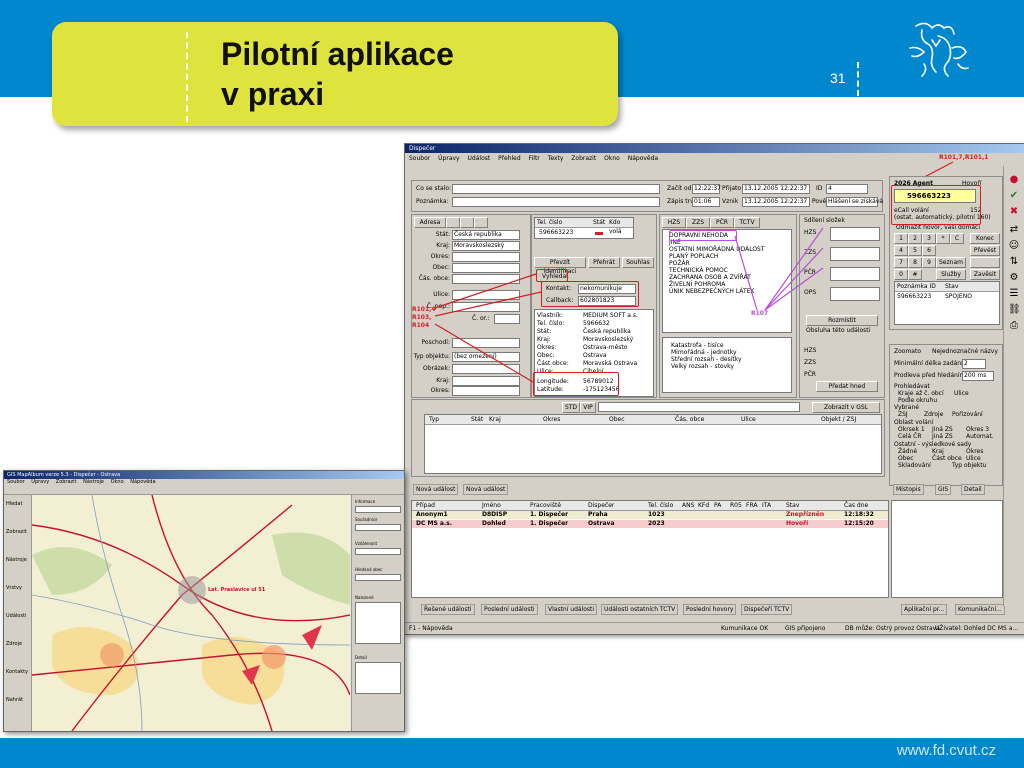 The width and height of the screenshot is (1024, 768). What do you see at coordinates (495, 514) in the screenshot?
I see `cell: D8DISP` at bounding box center [495, 514].